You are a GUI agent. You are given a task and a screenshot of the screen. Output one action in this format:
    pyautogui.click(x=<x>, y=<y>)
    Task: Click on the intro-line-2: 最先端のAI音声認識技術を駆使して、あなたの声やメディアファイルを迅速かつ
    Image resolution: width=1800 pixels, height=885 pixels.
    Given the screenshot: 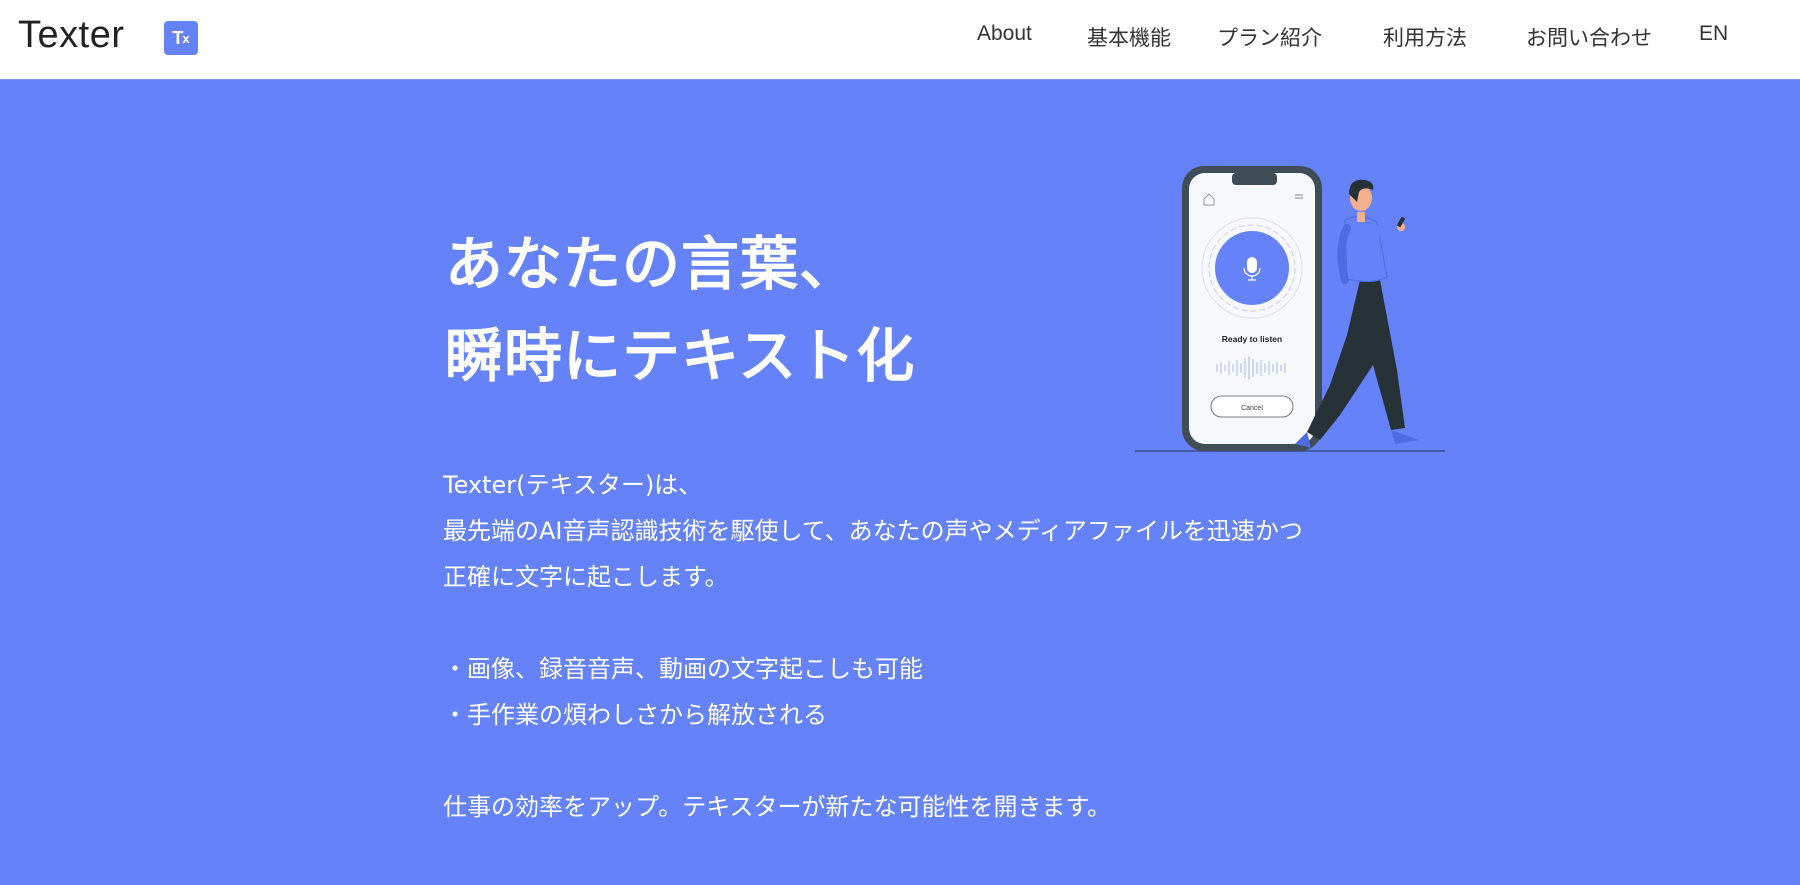 What is the action you would take?
    pyautogui.click(x=873, y=531)
    